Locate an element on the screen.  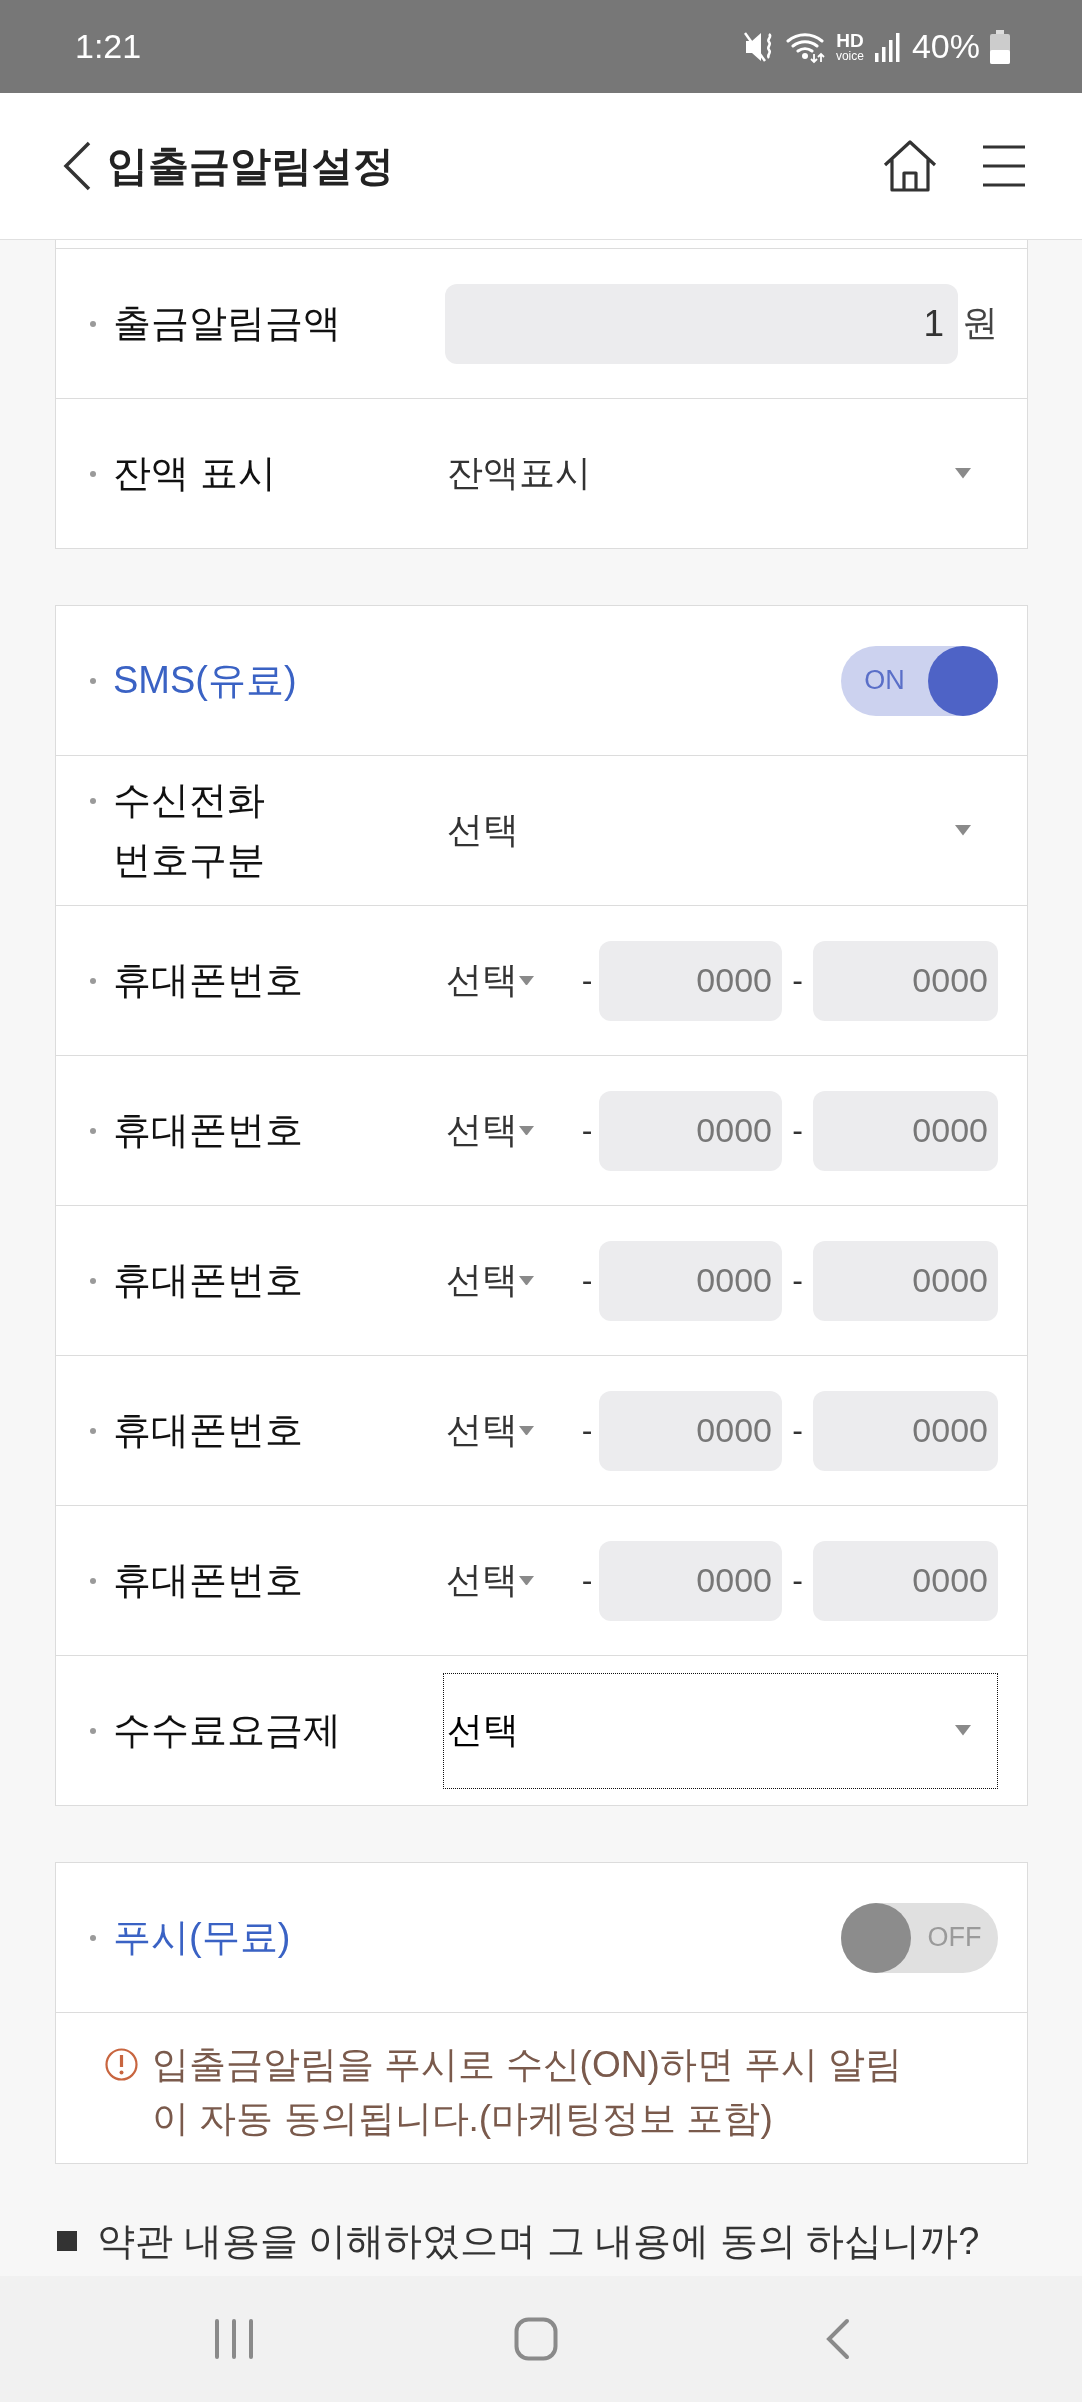
field-label: 출금알림금액 is located at coordinates (227, 323).